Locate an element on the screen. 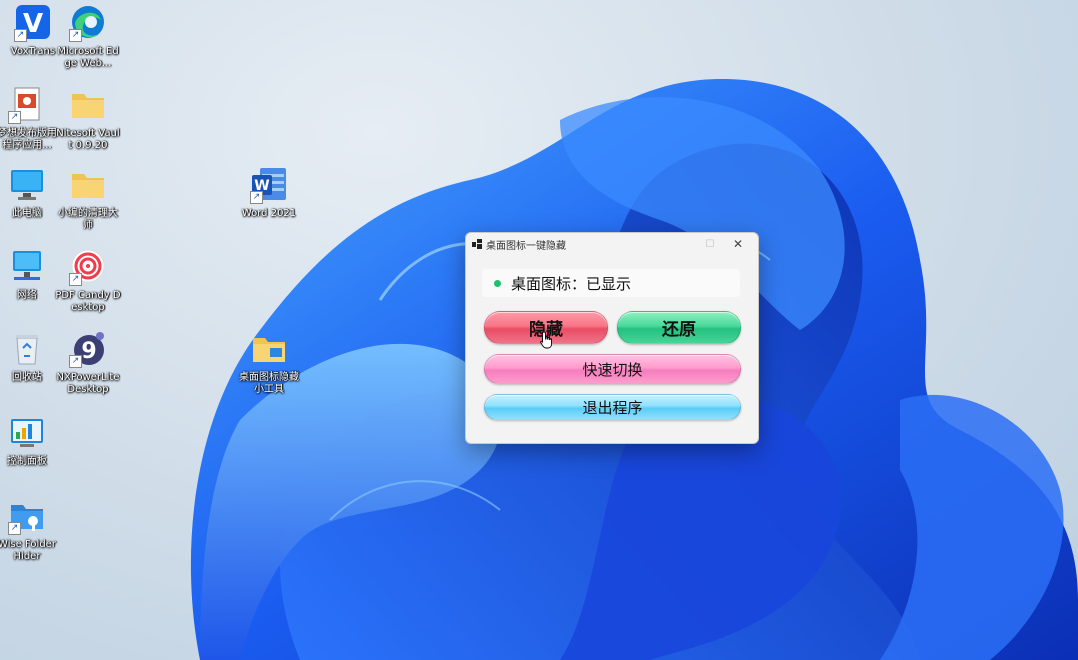  desktop-icon-control-panel: 控制面板 is located at coordinates (30, 441).